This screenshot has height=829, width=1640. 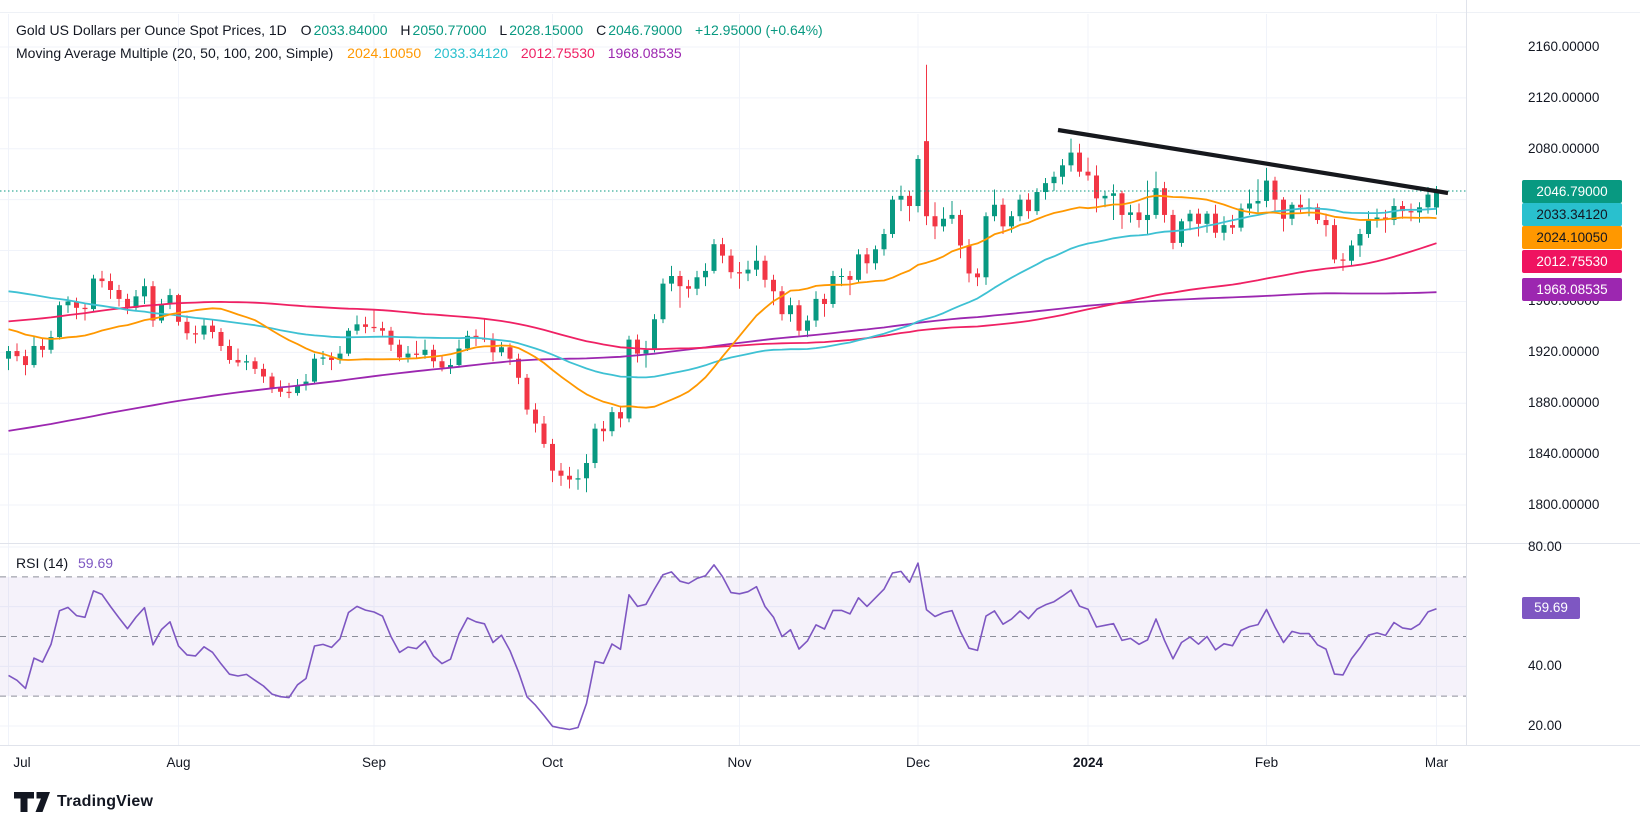 What do you see at coordinates (384, 53) in the screenshot?
I see `ma20-value: 2024.10050` at bounding box center [384, 53].